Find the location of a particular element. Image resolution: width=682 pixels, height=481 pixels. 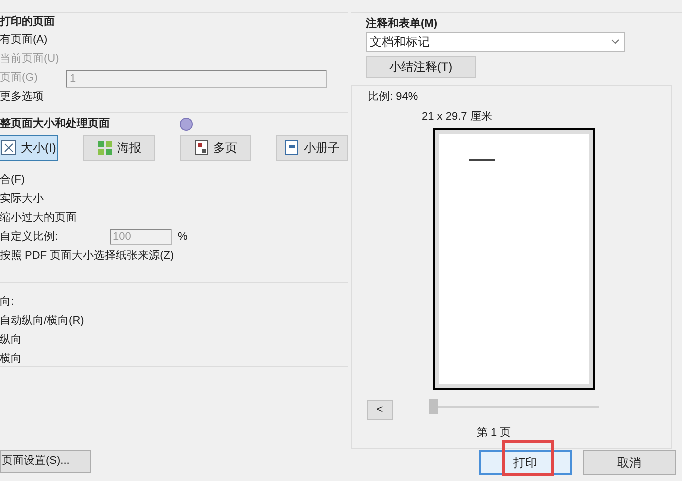

print-button: 打印 is located at coordinates (525, 462).